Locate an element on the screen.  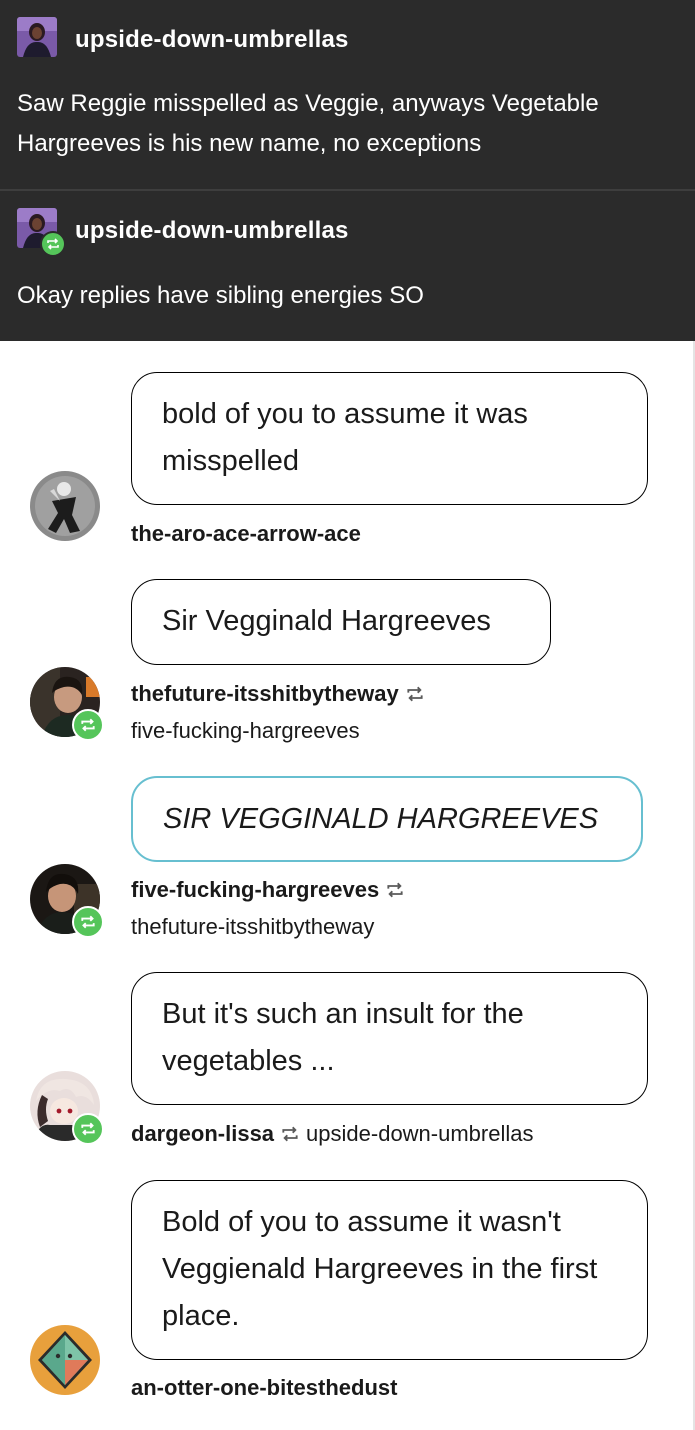
reply-username: five-fucking-hargreeves is located at coordinates (255, 889).